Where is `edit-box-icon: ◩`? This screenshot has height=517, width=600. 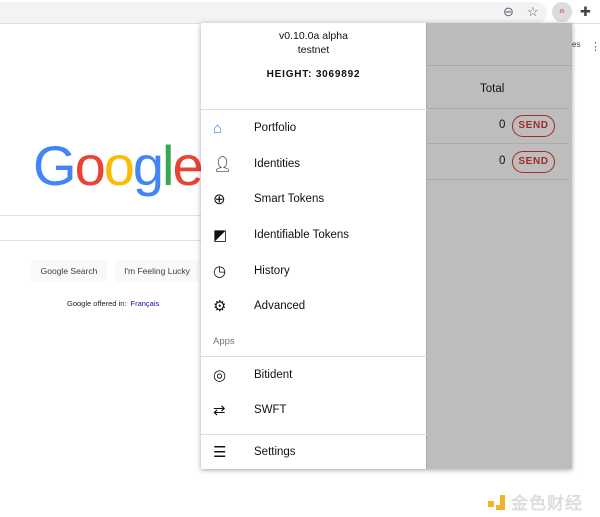 edit-box-icon: ◩ is located at coordinates (220, 235).